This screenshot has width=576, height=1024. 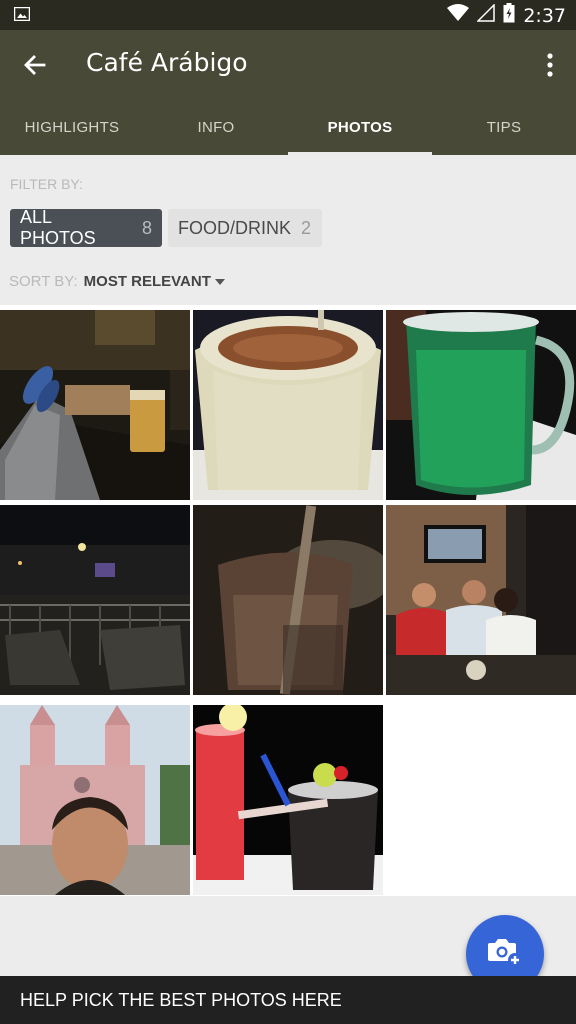 What do you see at coordinates (46, 184) in the screenshot?
I see `filter-label: FILTER BY:` at bounding box center [46, 184].